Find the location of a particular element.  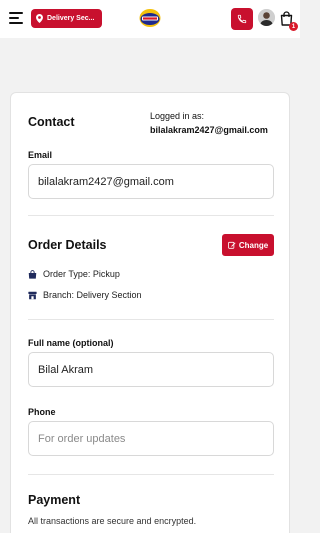

order-type-row: Order Type: Pickup is located at coordinates (74, 274).